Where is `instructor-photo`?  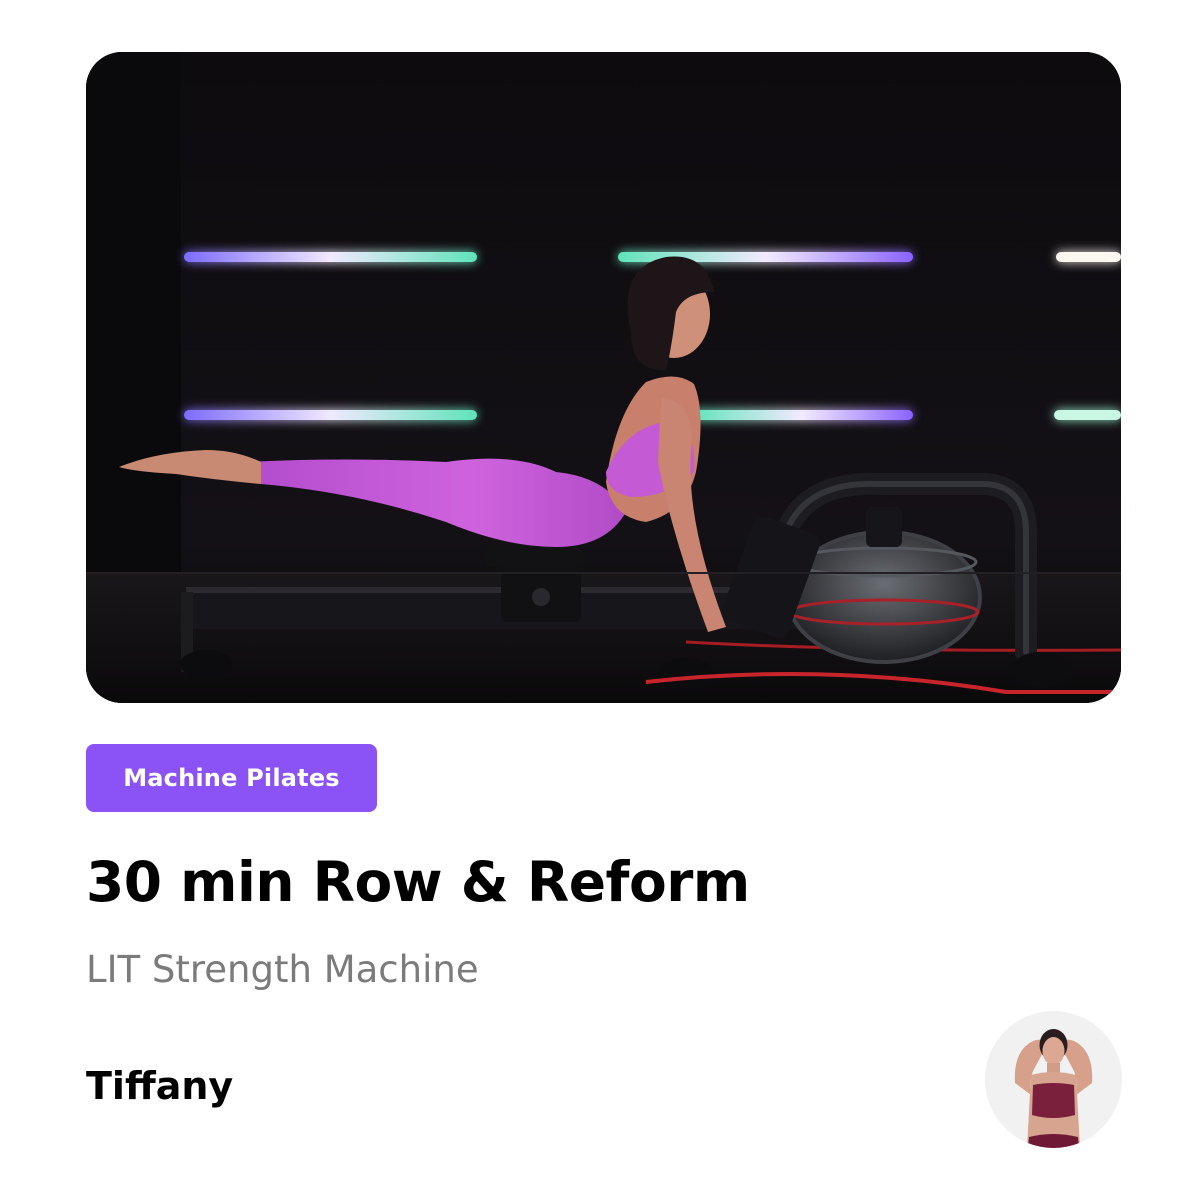 instructor-photo is located at coordinates (1053, 1079).